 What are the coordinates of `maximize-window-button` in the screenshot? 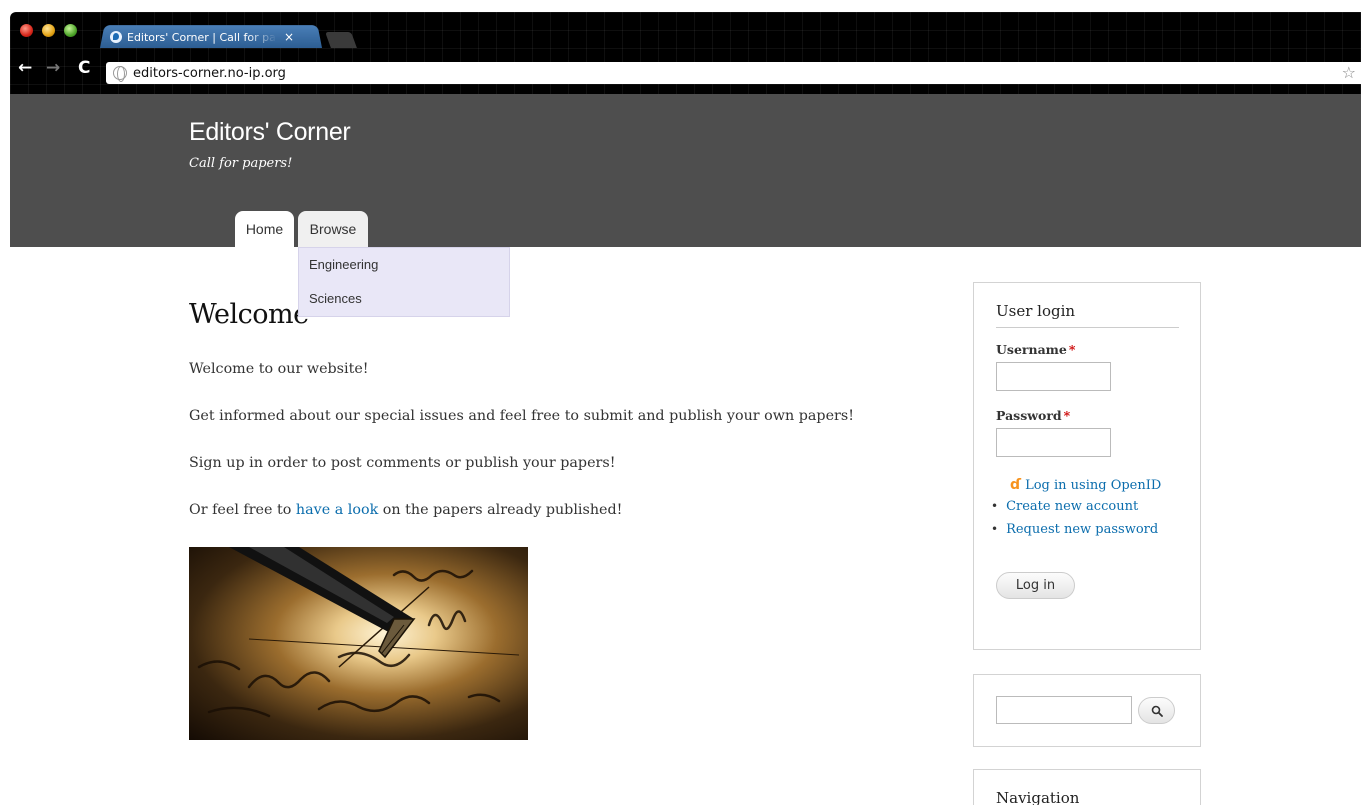 It's located at (70, 30).